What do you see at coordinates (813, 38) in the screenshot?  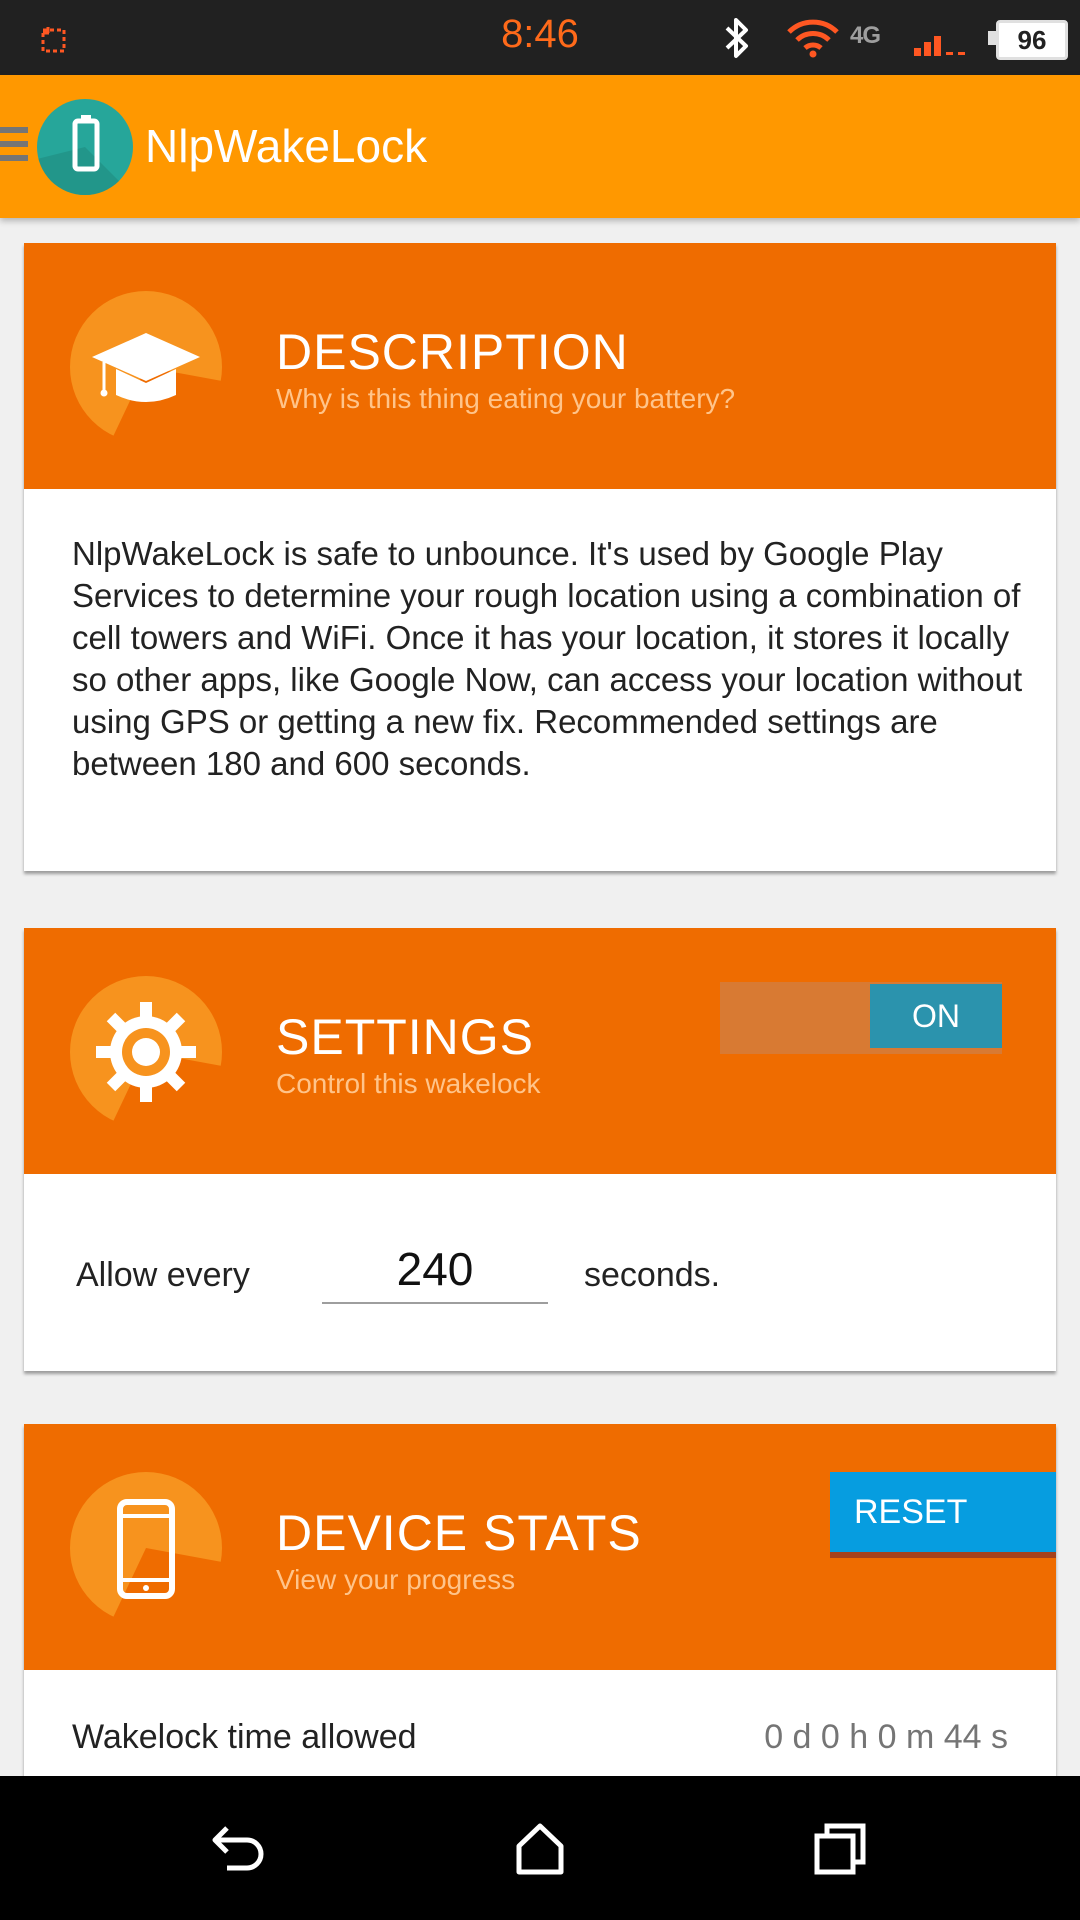 I see `wifi-icon` at bounding box center [813, 38].